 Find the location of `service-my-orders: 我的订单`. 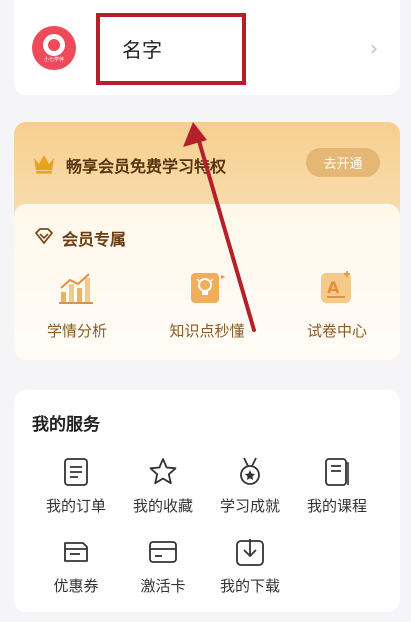

service-my-orders: 我的订单 is located at coordinates (76, 486).